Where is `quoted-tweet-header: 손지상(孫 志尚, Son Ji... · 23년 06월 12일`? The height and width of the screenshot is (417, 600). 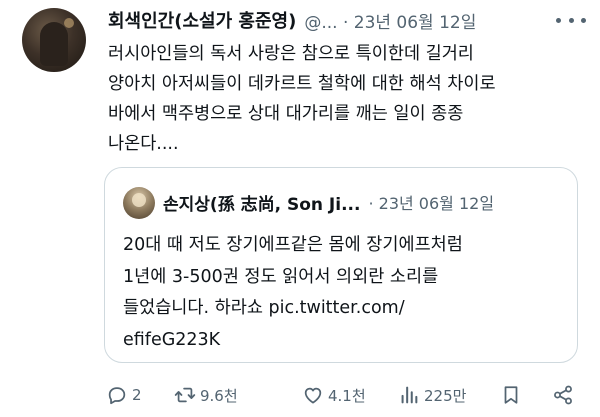
quoted-tweet-header: 손지상(孫 志尚, Son Ji... · 23년 06월 12일 is located at coordinates (365, 202).